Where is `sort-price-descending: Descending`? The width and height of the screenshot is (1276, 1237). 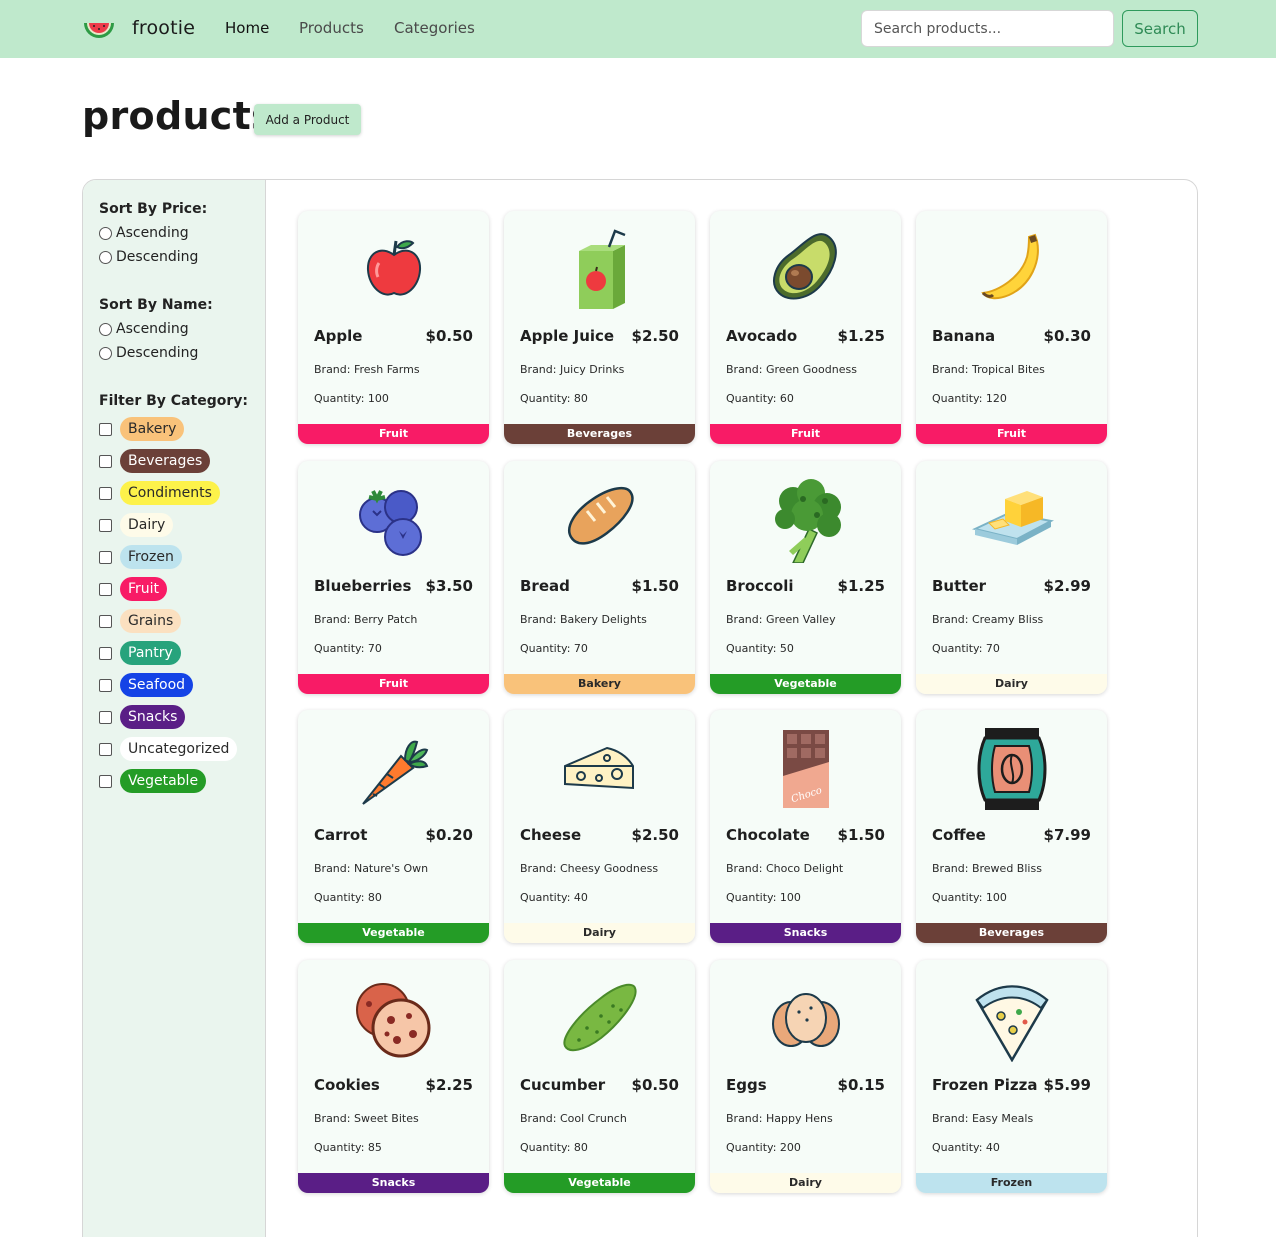
sort-price-descending: Descending is located at coordinates (148, 257).